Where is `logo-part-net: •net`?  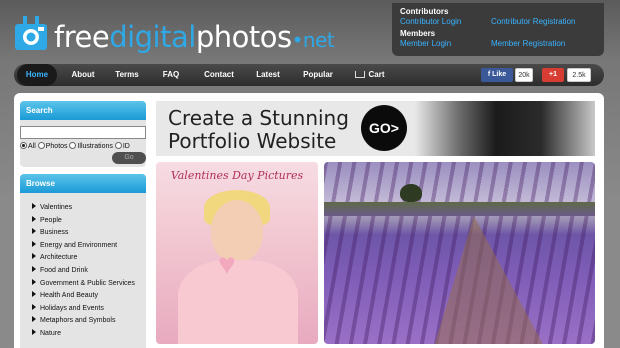 logo-part-net: •net is located at coordinates (313, 40).